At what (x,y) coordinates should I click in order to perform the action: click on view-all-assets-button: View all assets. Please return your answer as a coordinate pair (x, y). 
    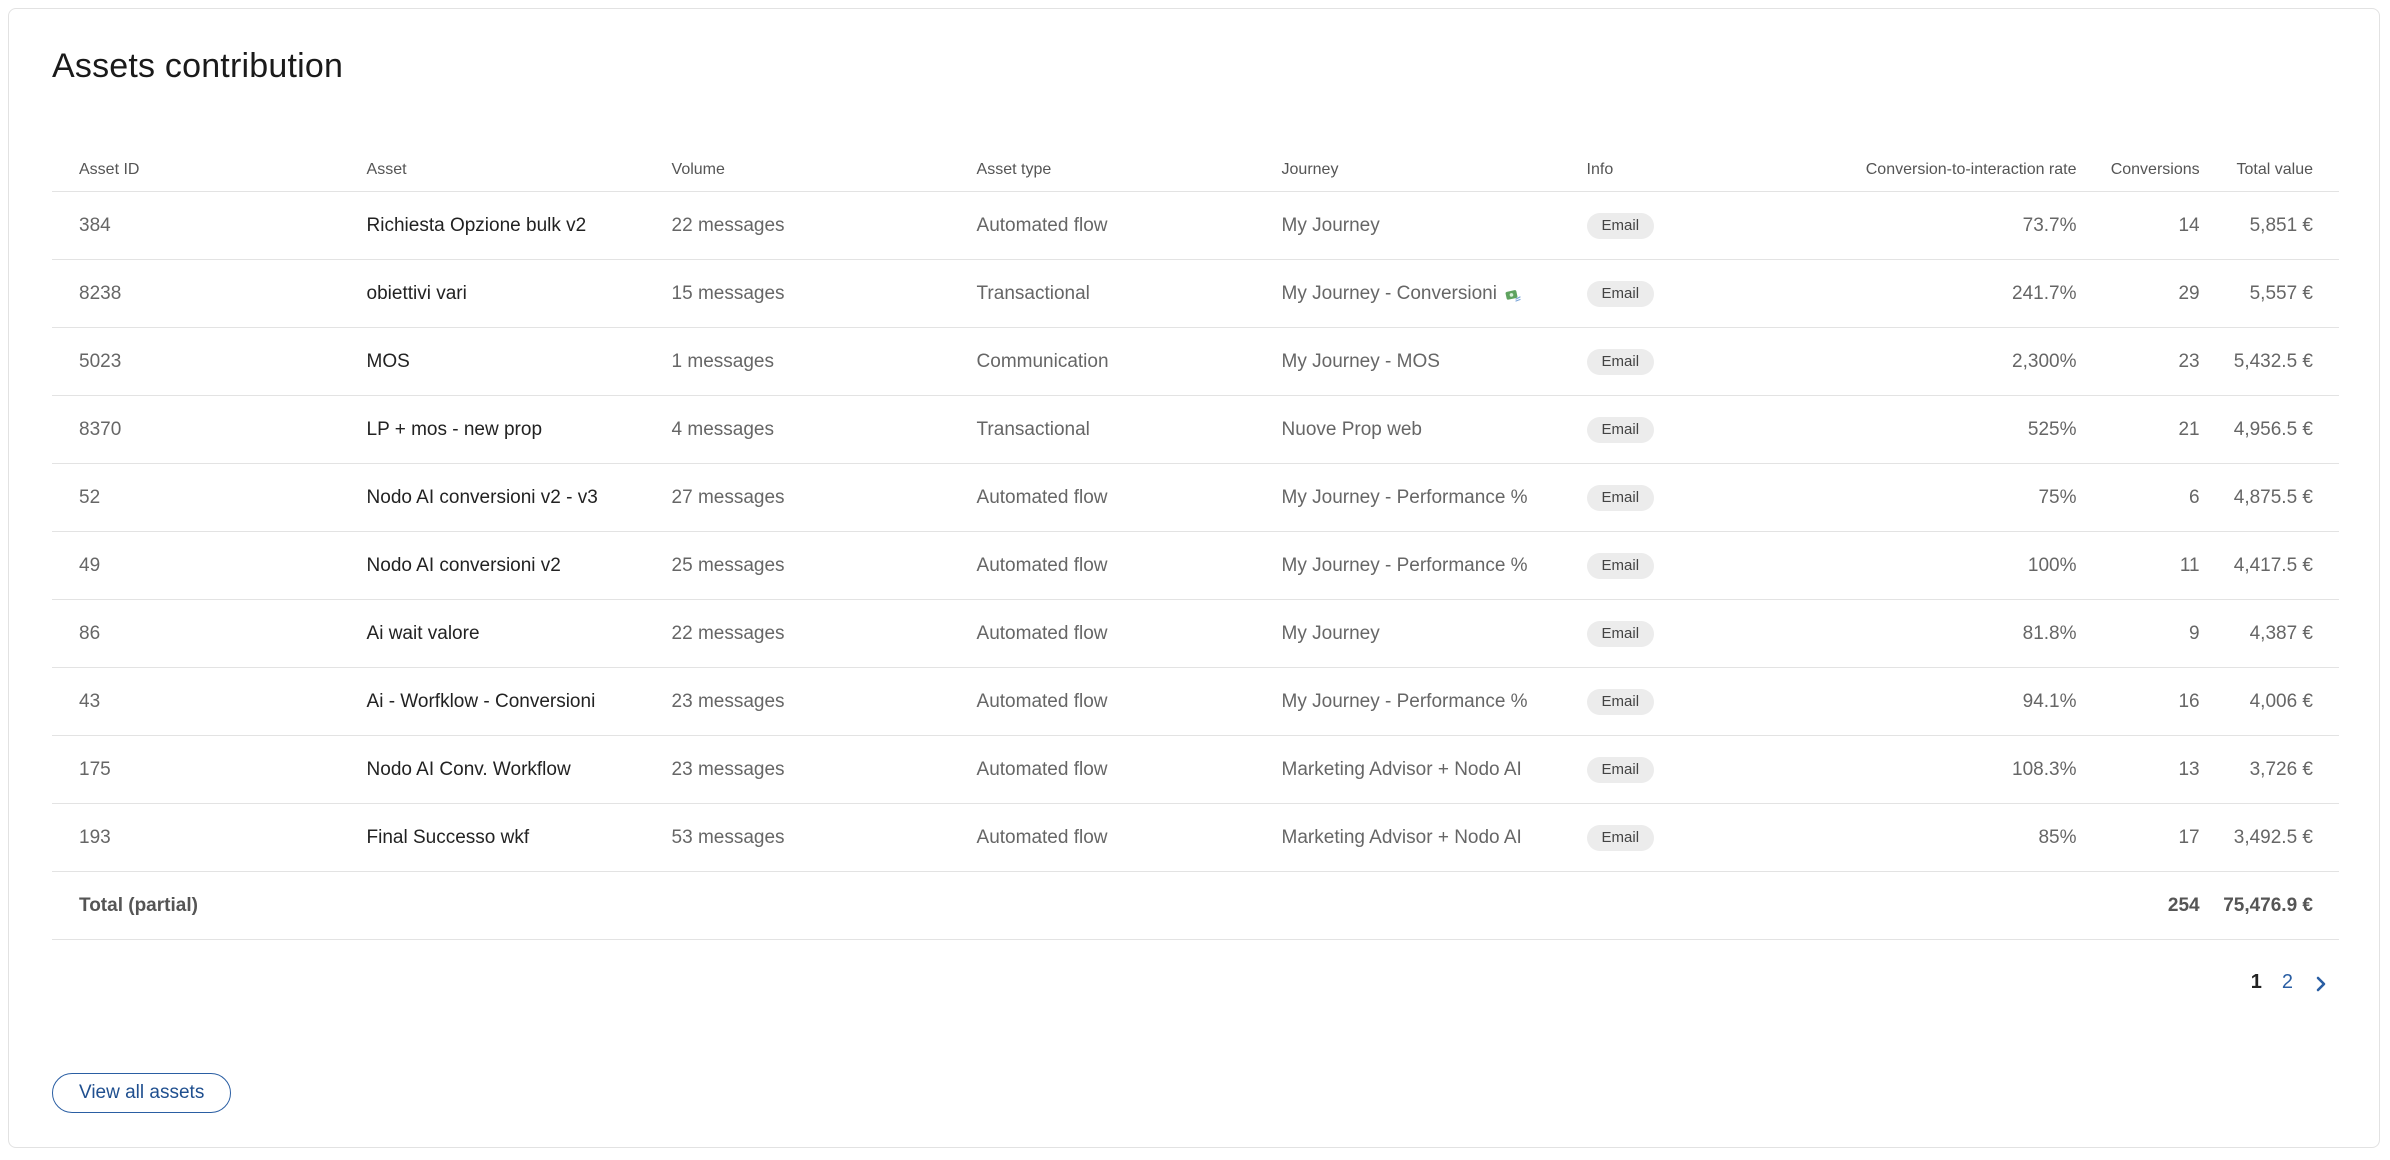
    Looking at the image, I should click on (142, 1093).